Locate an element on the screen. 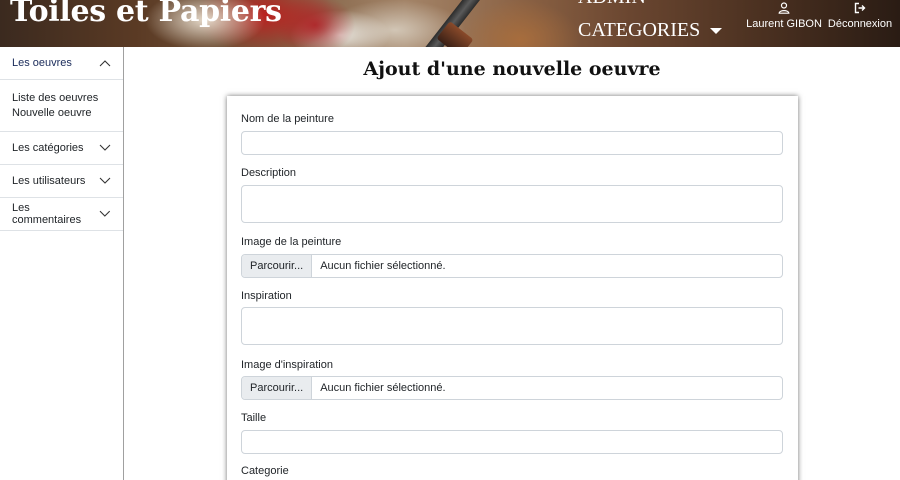 This screenshot has height=480, width=900. sidebar-item-label: Les catégories is located at coordinates (48, 148).